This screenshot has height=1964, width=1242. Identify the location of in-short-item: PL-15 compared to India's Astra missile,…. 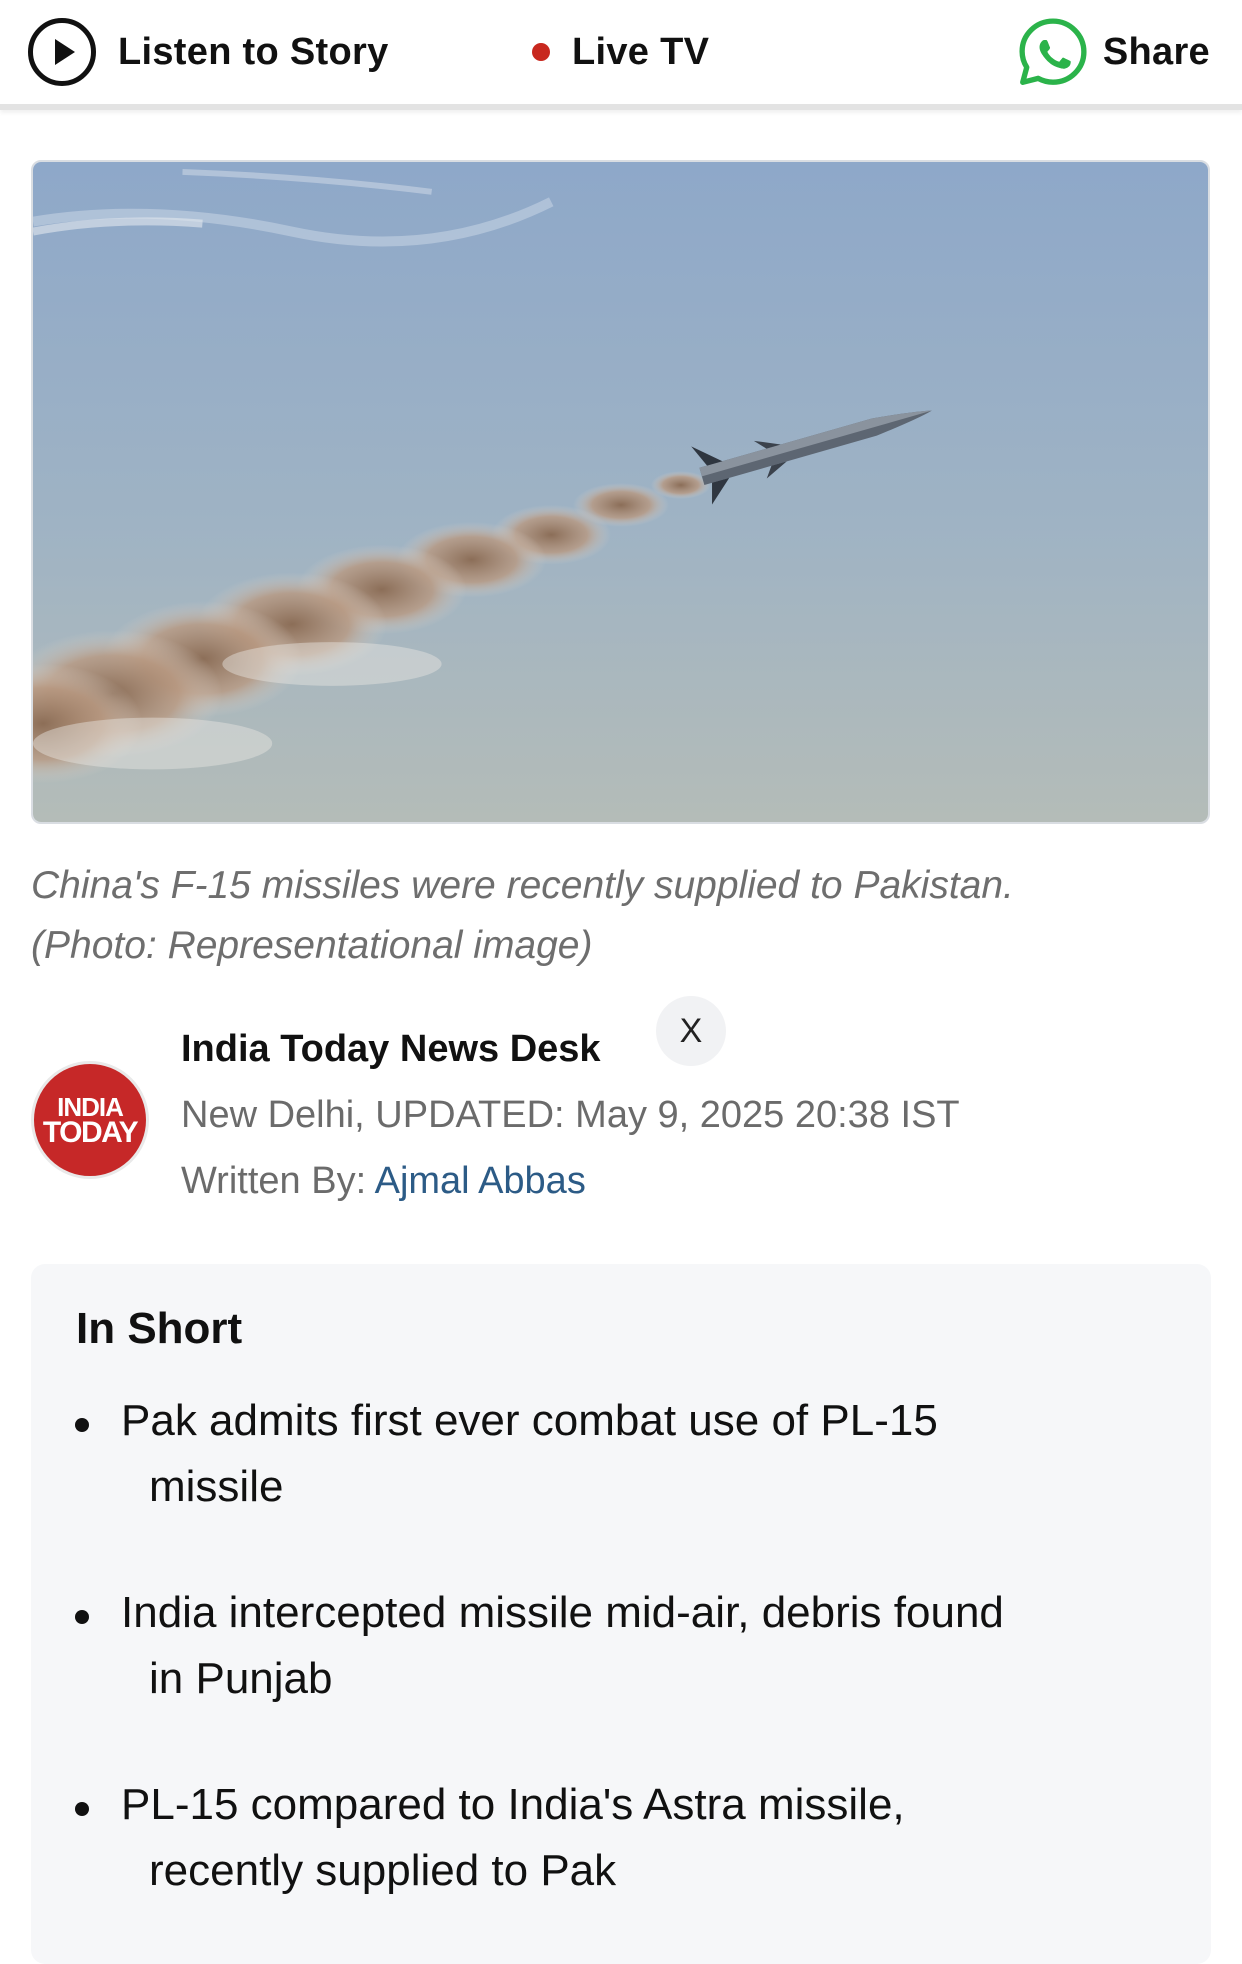
(621, 1838).